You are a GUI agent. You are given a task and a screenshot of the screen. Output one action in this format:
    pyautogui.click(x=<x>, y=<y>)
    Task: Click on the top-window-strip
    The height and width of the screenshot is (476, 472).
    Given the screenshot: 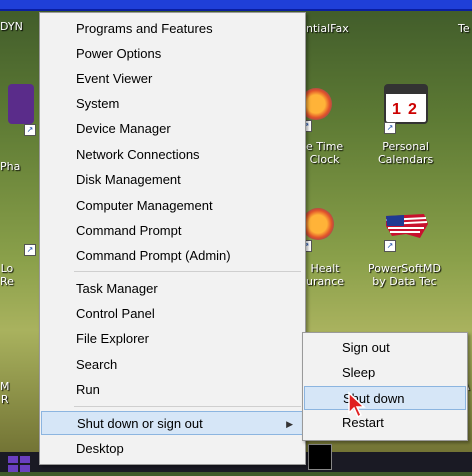 What is the action you would take?
    pyautogui.click(x=236, y=5)
    